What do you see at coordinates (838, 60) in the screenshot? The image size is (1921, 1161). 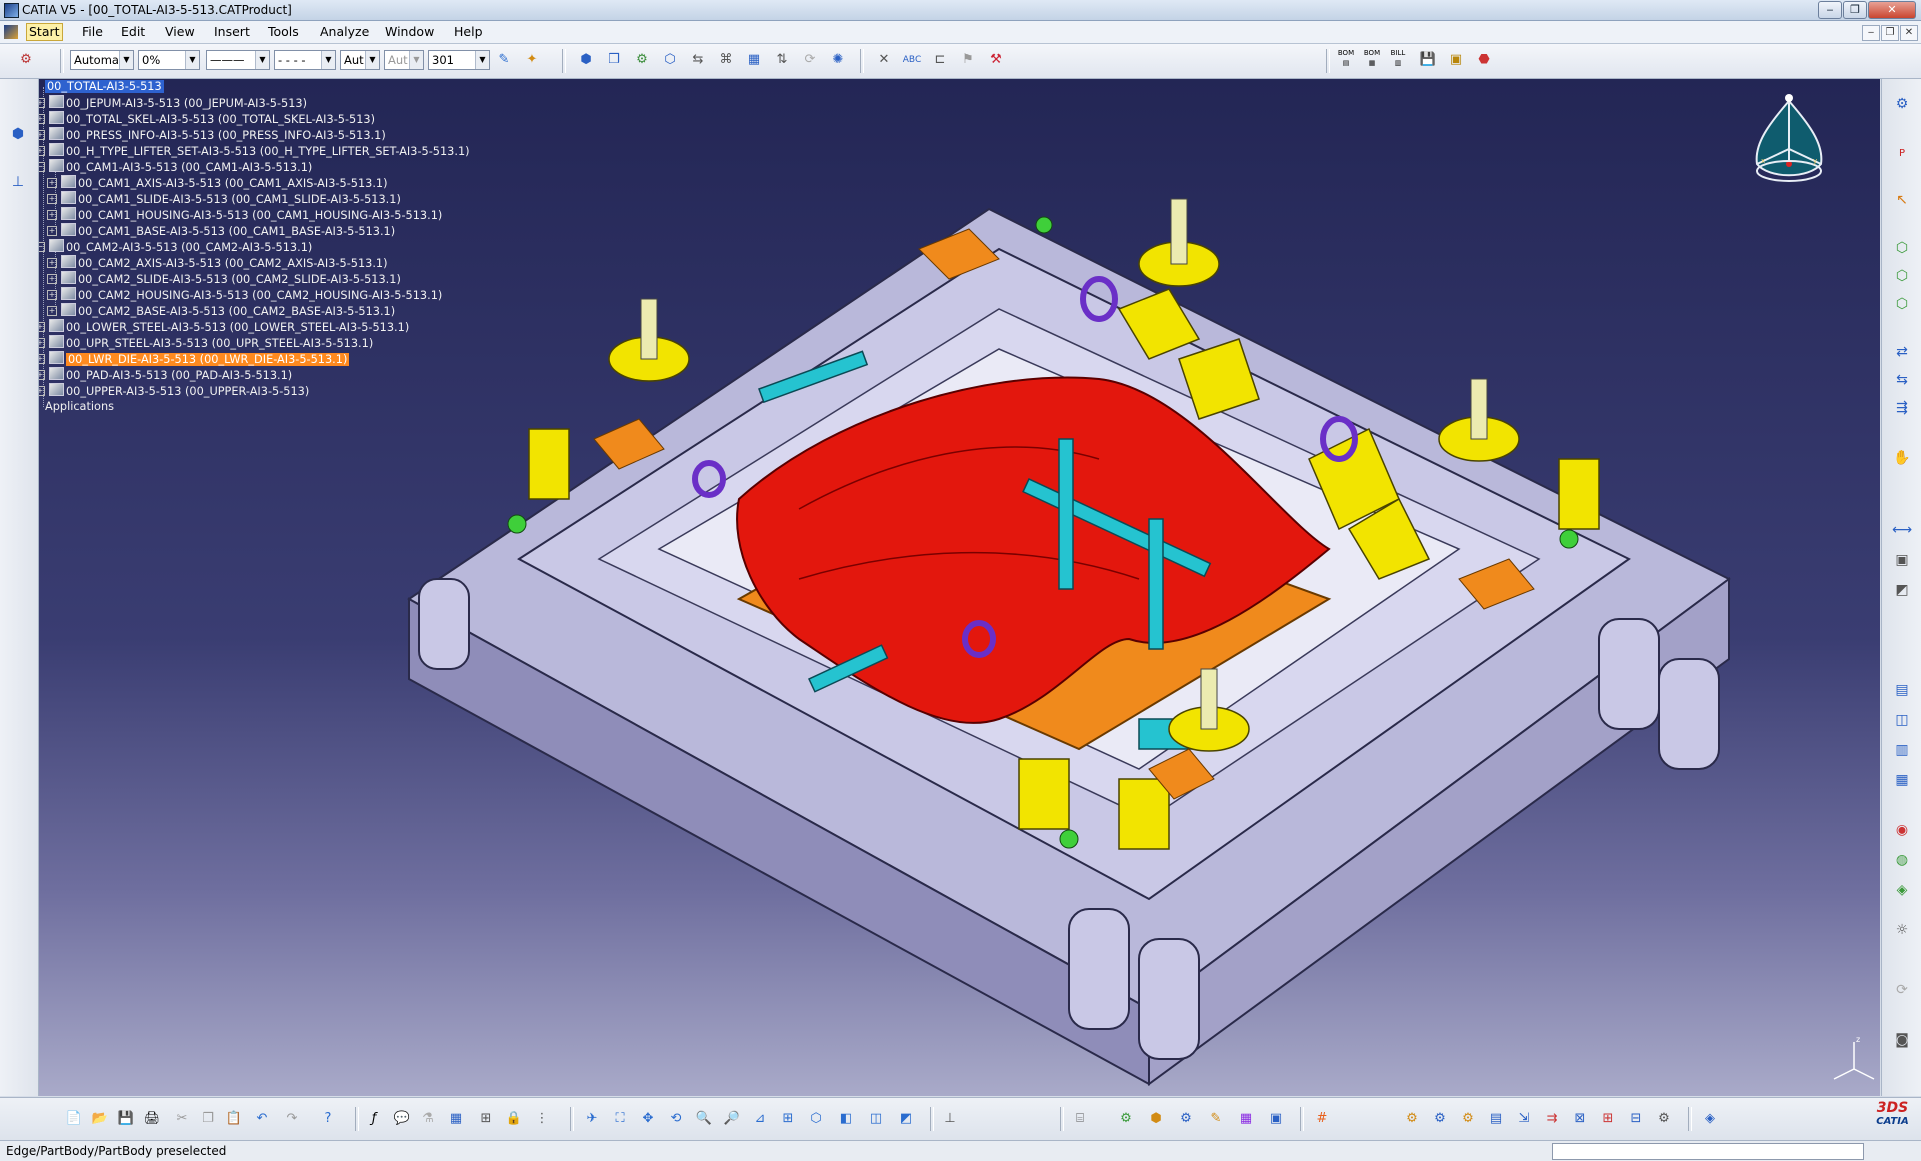 I see `multi-instantiation-icon: ✺` at bounding box center [838, 60].